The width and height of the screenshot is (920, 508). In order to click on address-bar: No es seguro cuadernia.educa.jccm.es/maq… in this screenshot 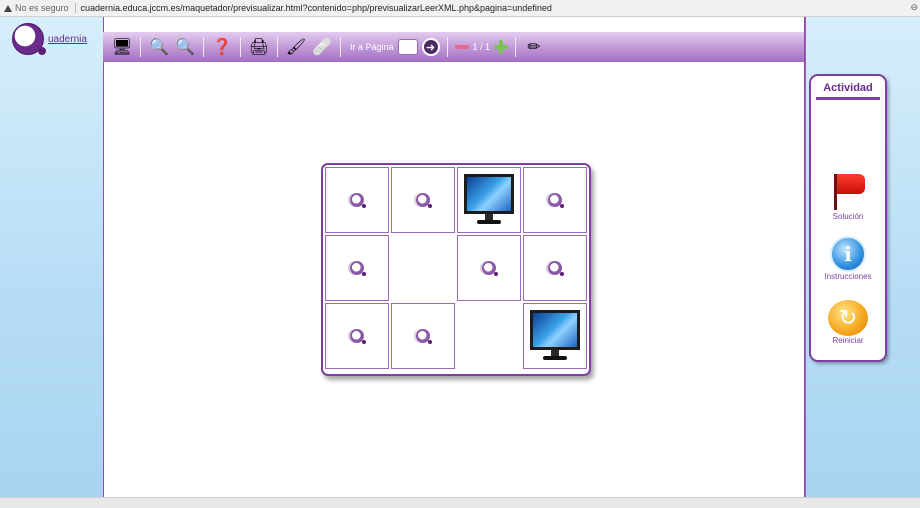, I will do `click(460, 8)`.